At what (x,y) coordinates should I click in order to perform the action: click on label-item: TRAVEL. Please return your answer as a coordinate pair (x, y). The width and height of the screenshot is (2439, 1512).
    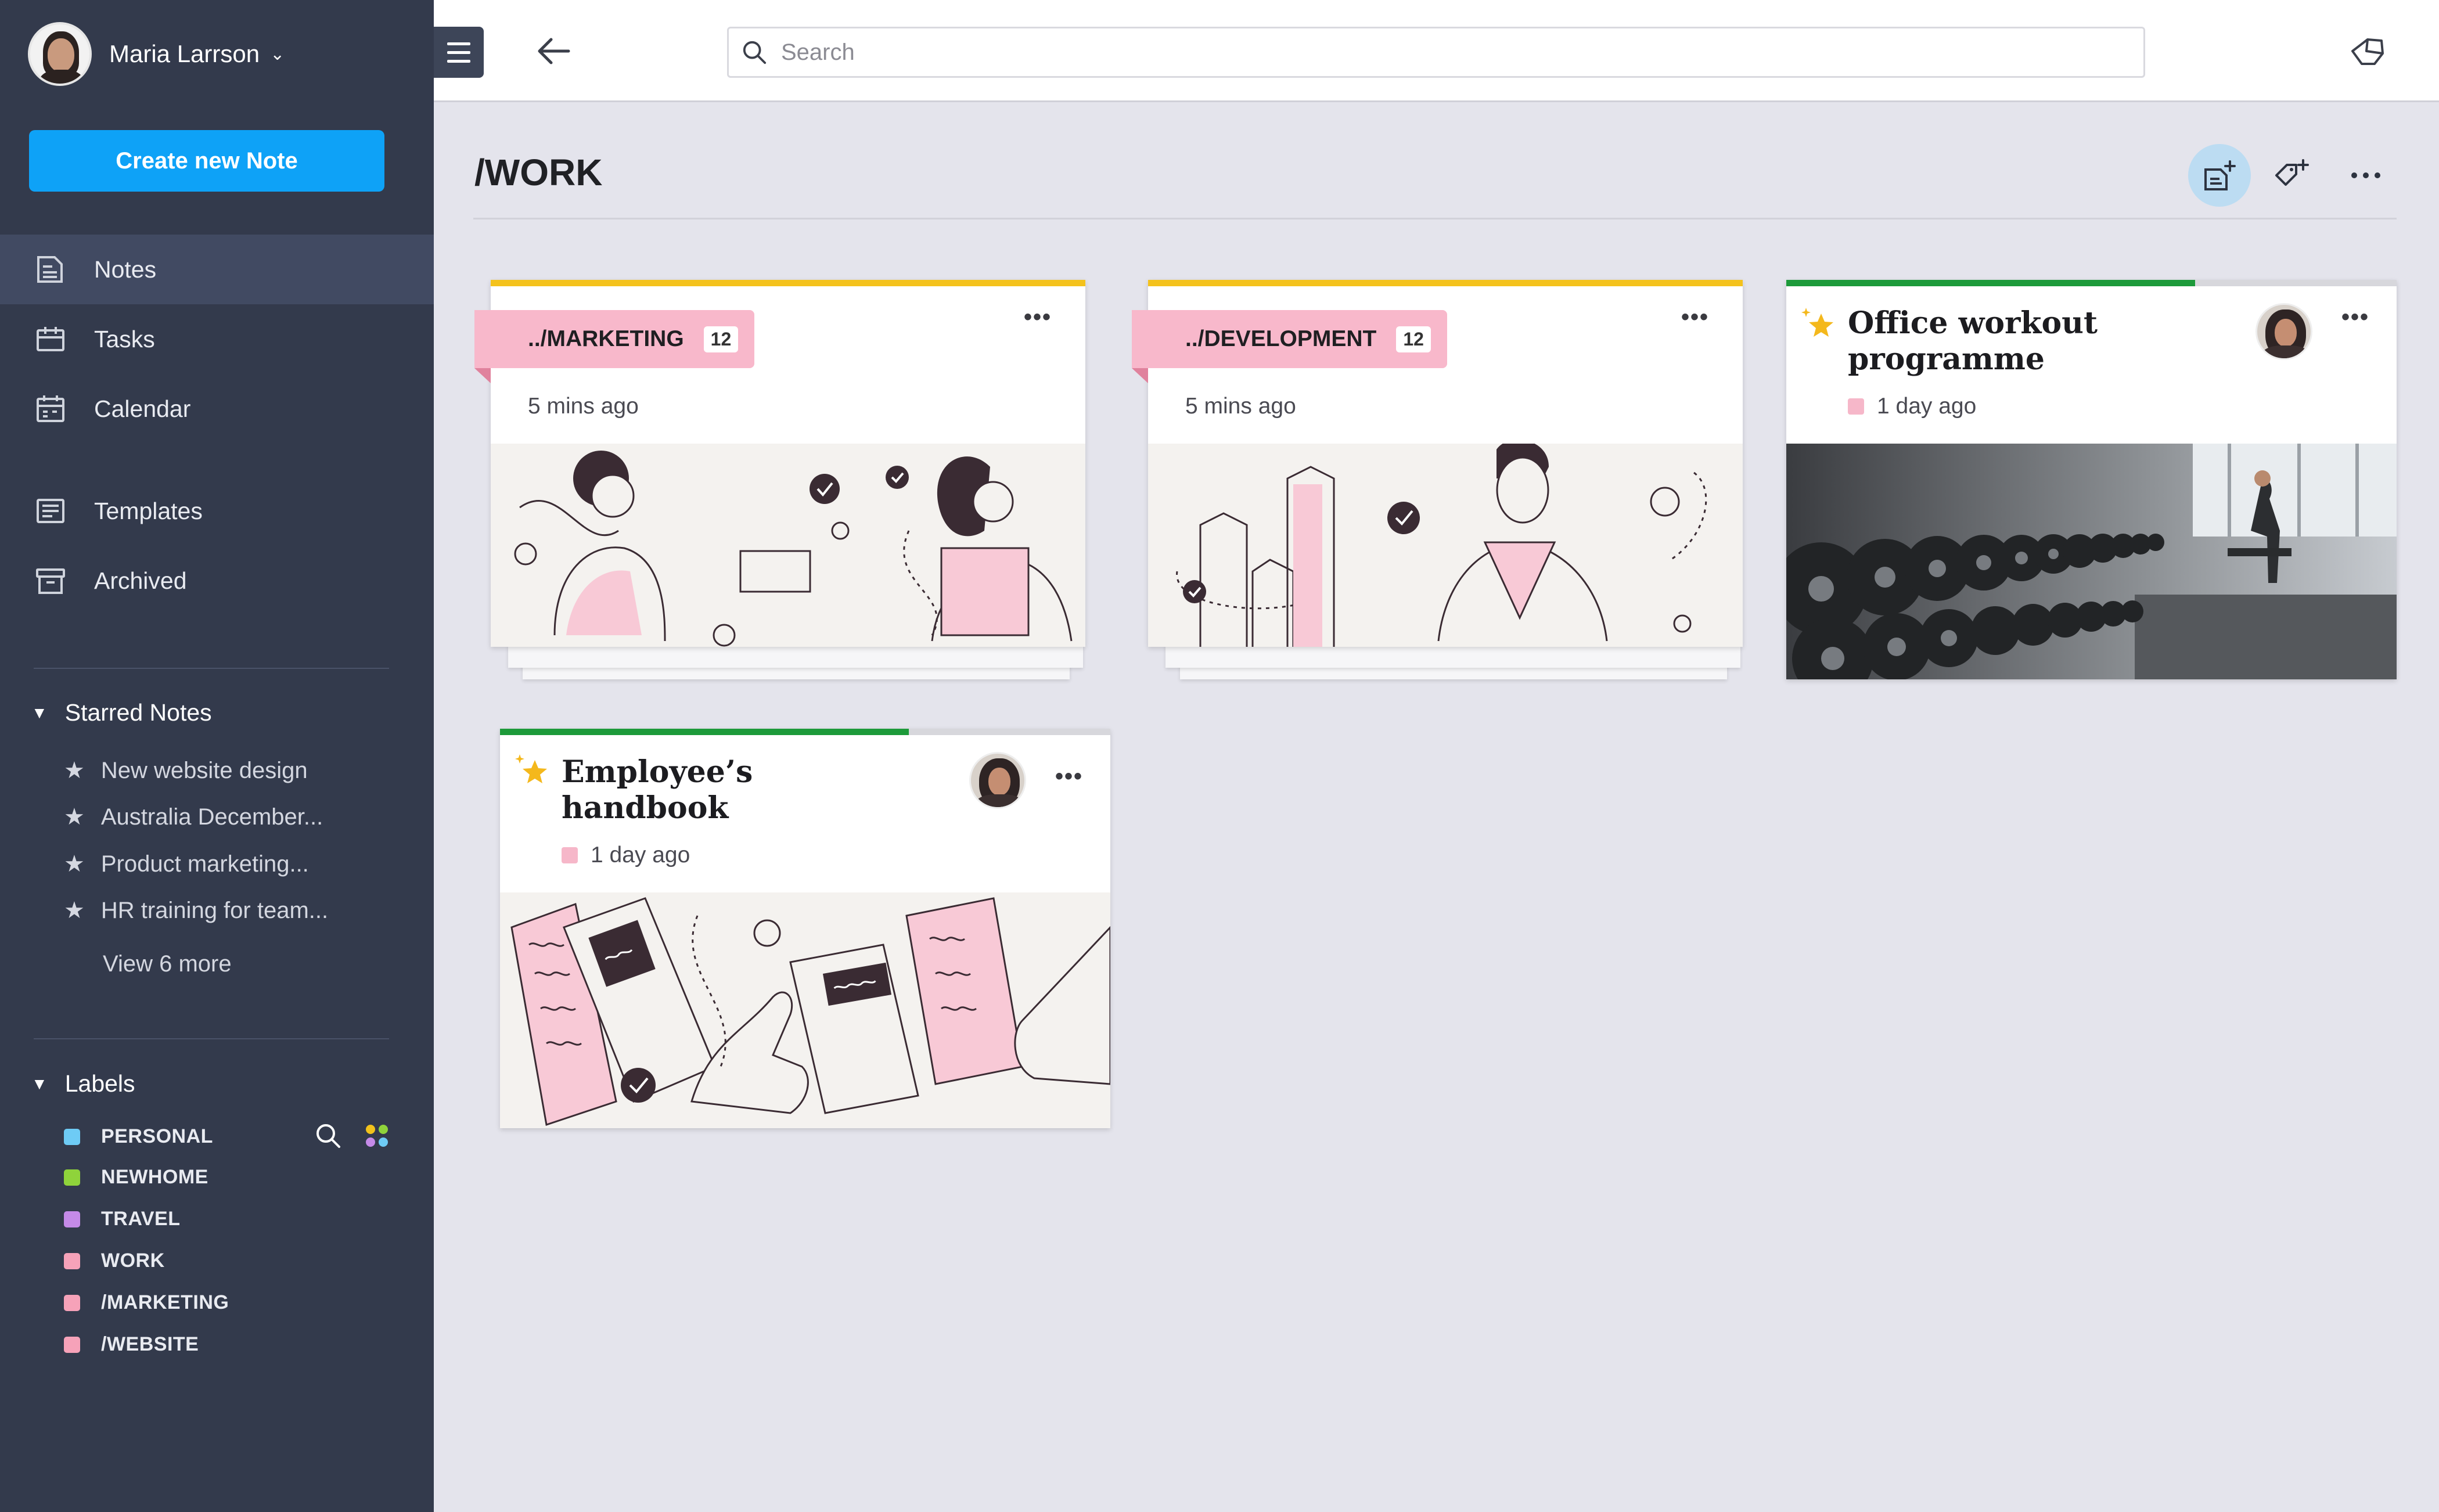
    Looking at the image, I should click on (122, 1219).